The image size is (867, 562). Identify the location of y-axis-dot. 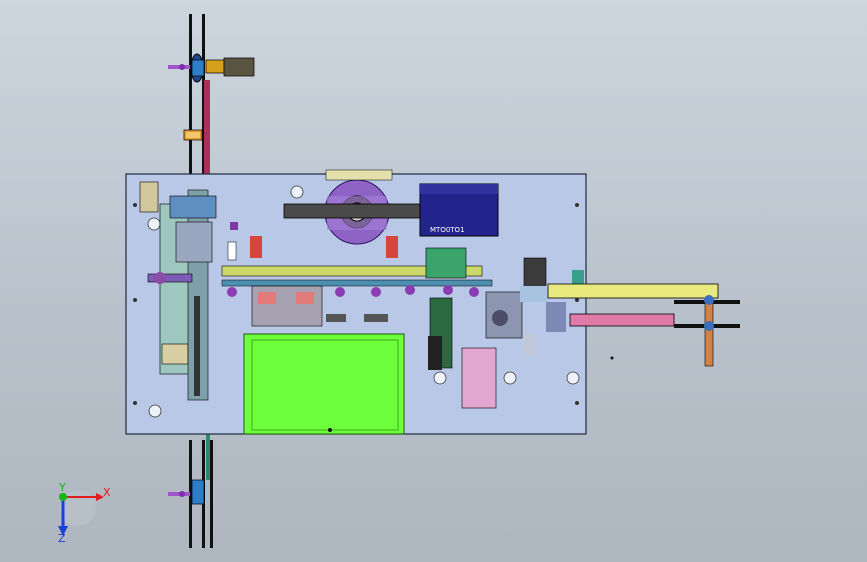
(63, 497).